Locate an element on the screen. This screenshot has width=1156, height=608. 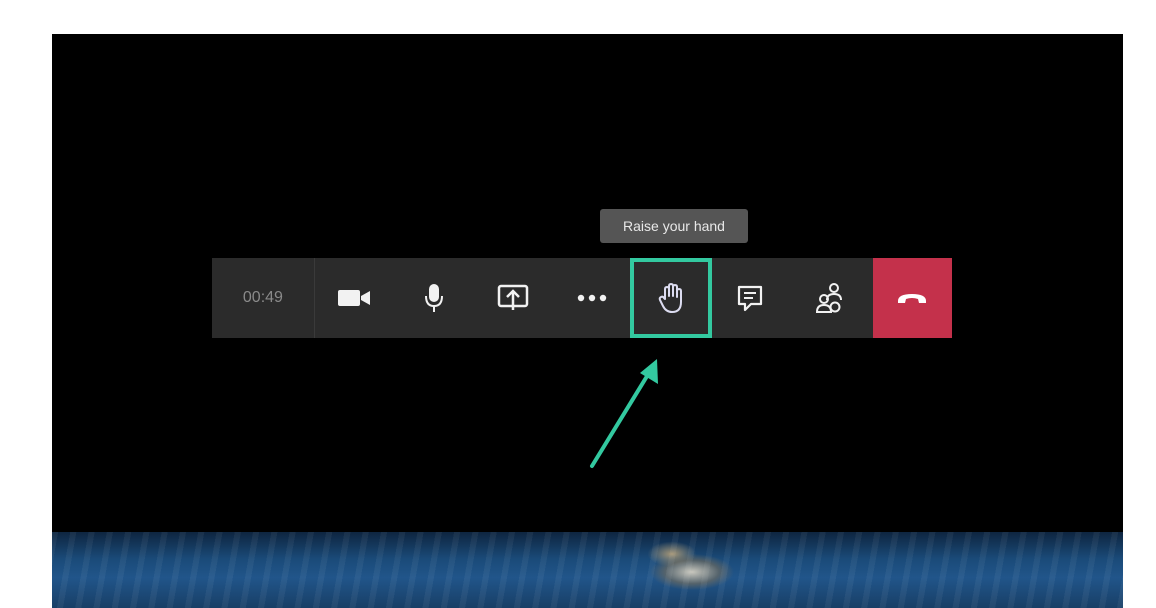
microphone-button is located at coordinates (433, 298).